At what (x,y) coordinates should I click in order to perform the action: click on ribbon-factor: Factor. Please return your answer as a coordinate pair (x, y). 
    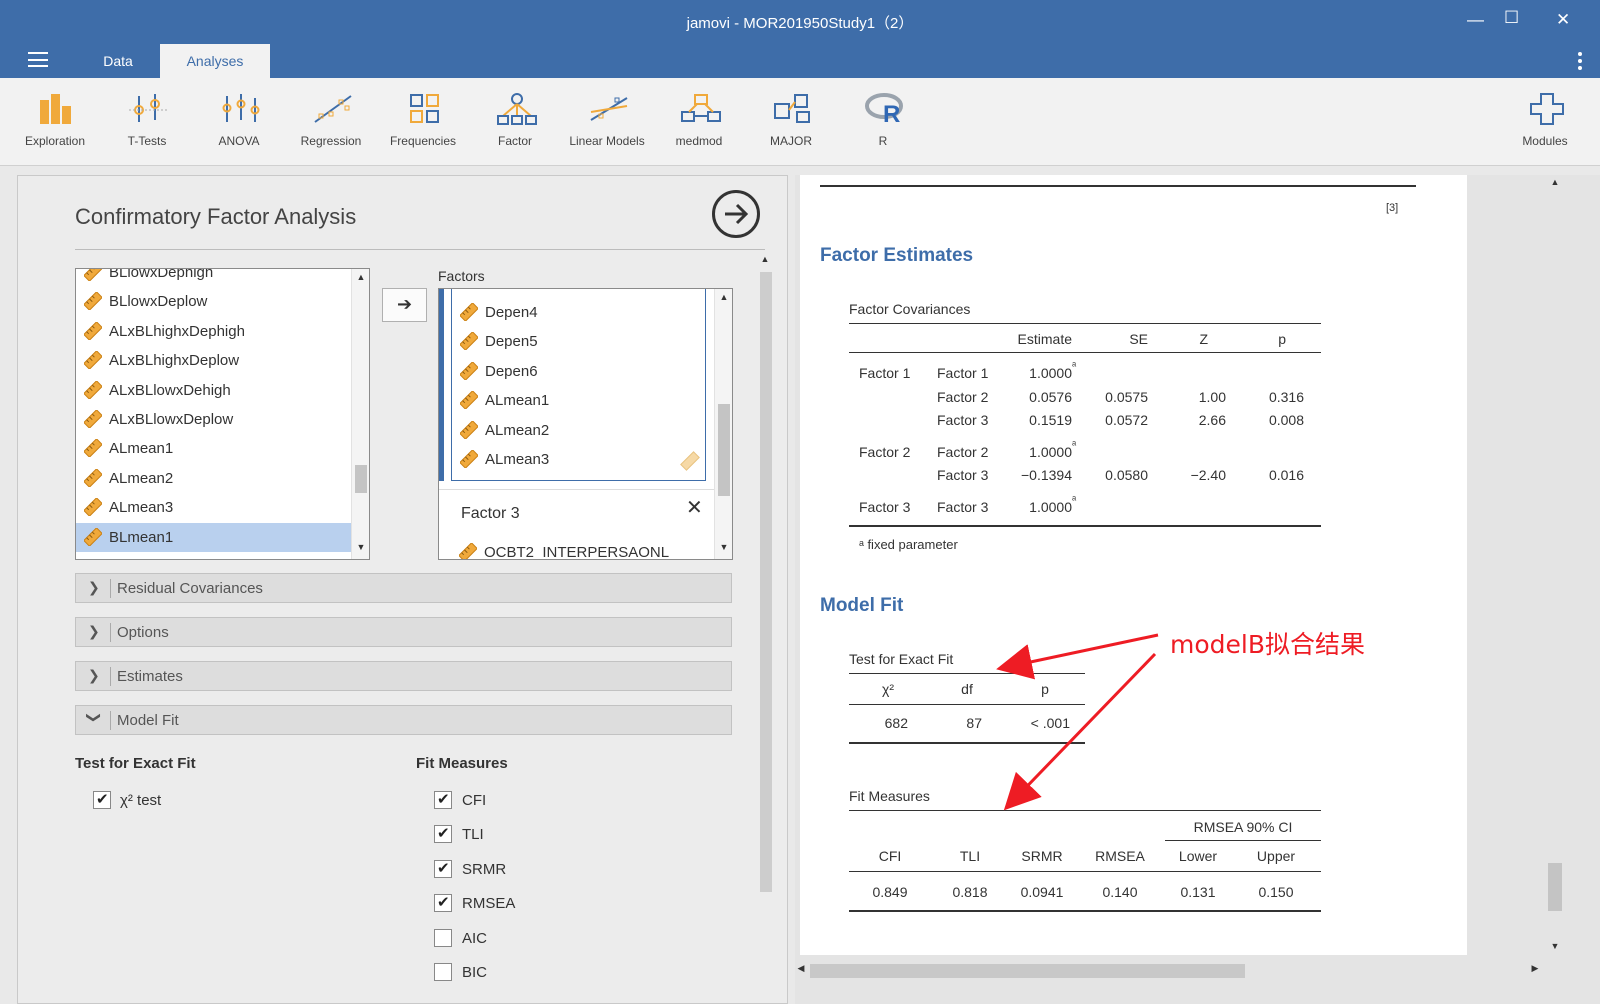
    Looking at the image, I should click on (515, 122).